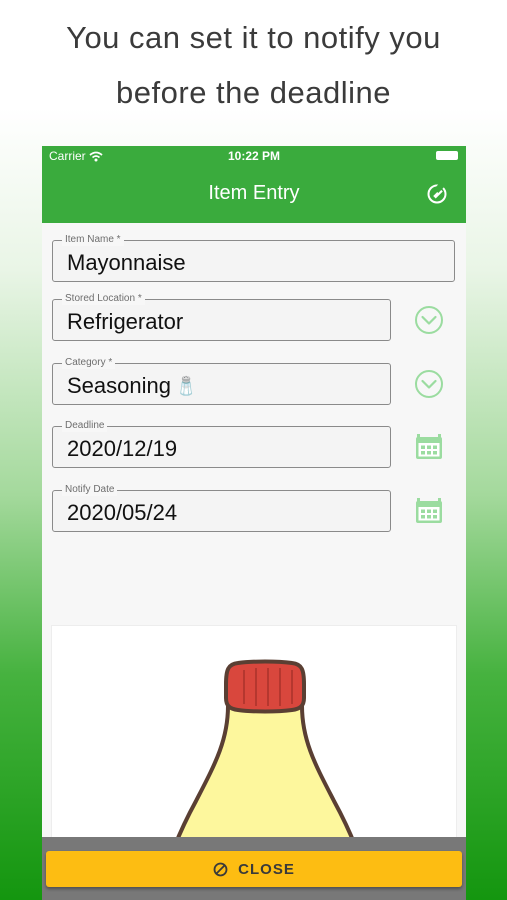  I want to click on item-name-text: Mayonnaise, so click(126, 262).